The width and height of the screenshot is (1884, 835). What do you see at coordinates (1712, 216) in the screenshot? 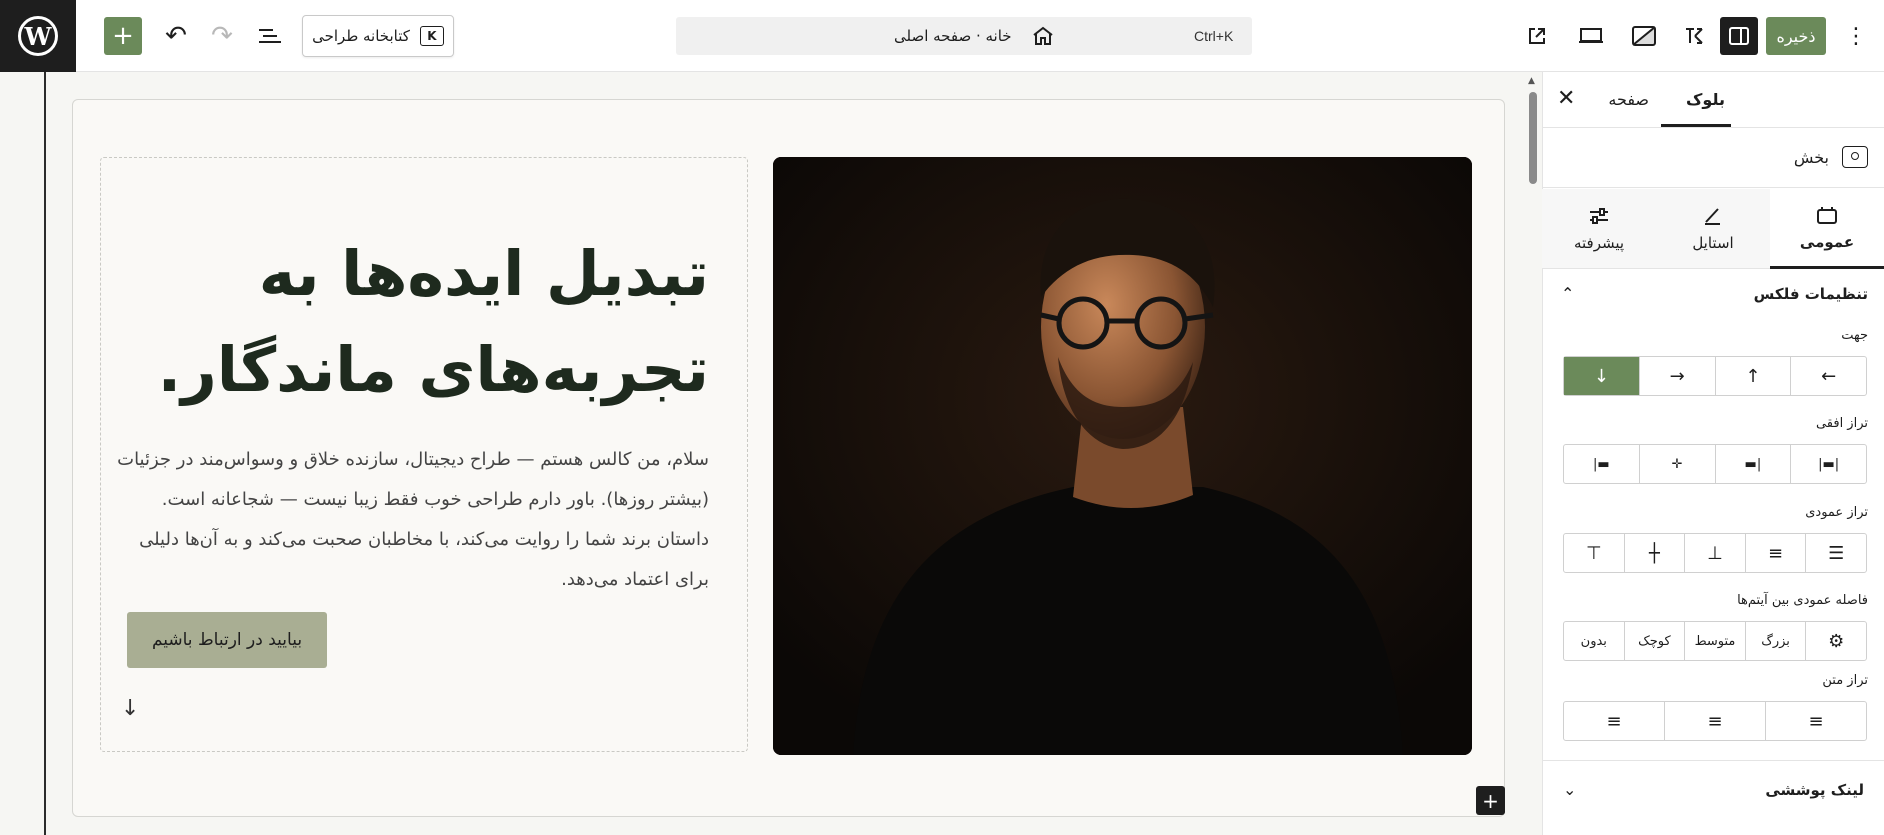
I see `brush-icon` at bounding box center [1712, 216].